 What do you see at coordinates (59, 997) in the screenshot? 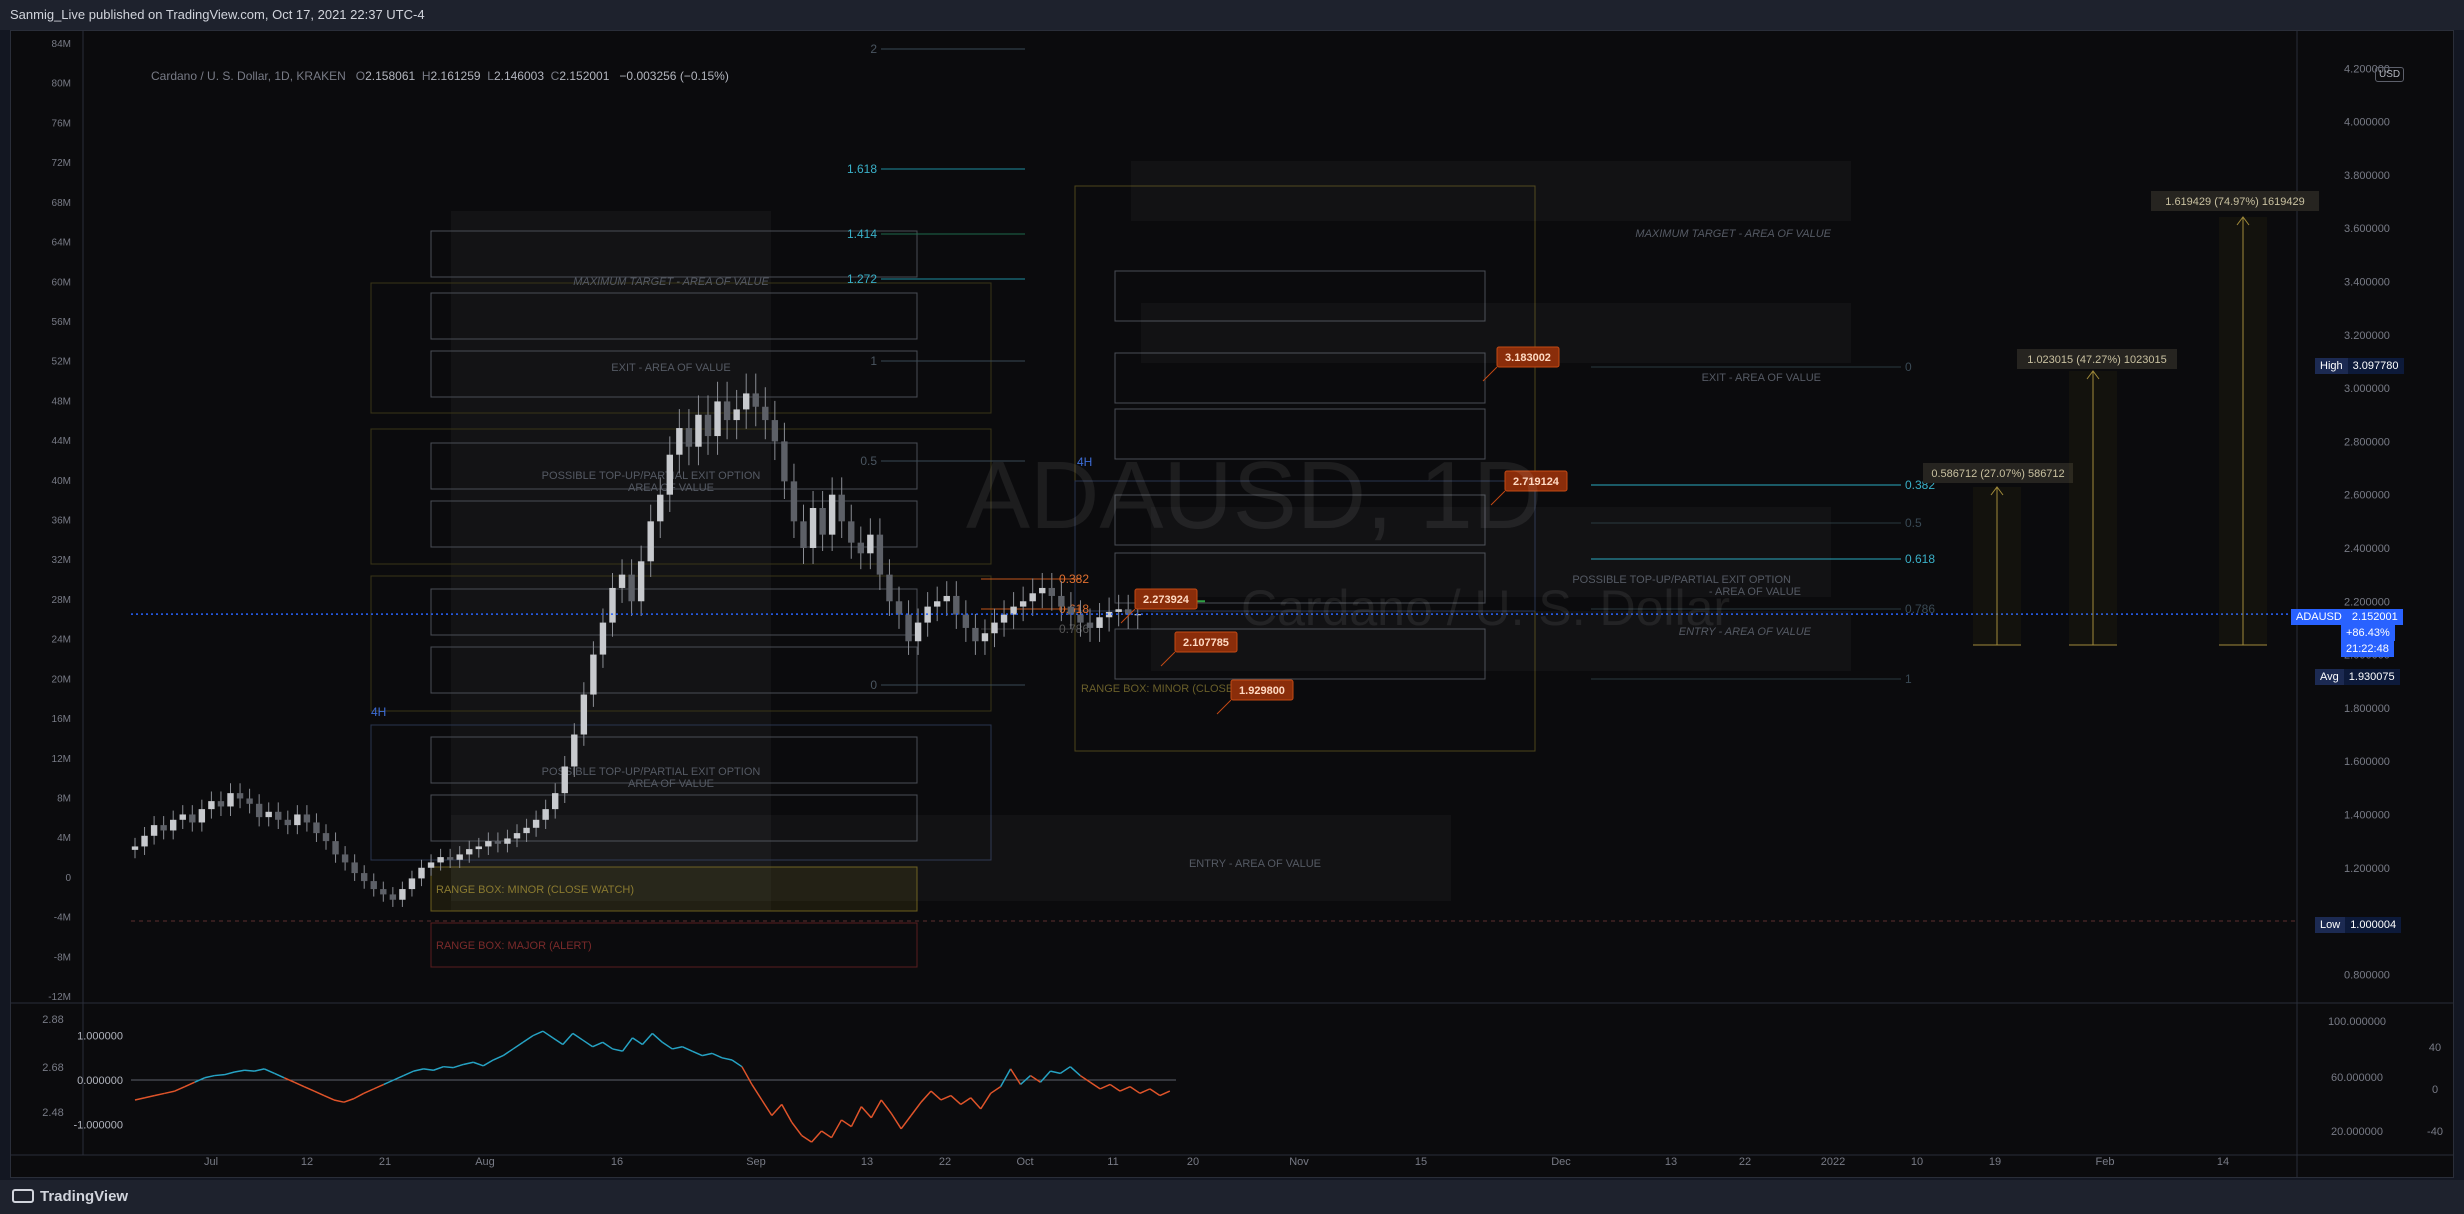
I see `left-axis-tick-label: -12M` at bounding box center [59, 997].